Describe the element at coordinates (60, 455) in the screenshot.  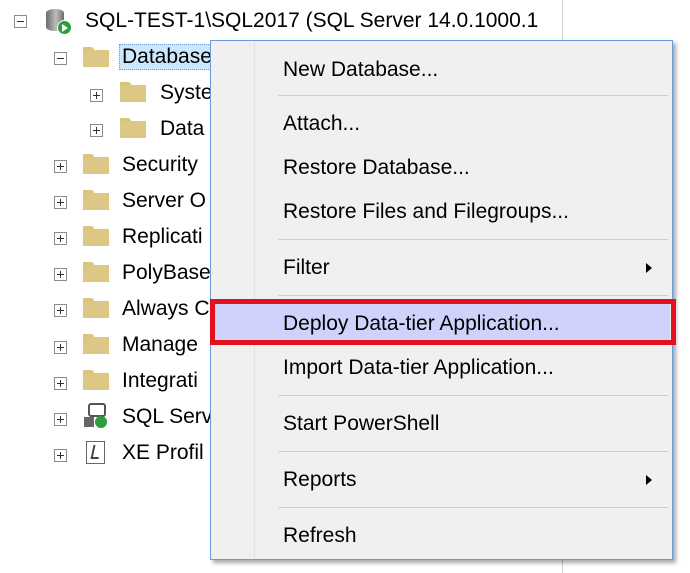
I see `xe-profiler-expand-toggle` at that location.